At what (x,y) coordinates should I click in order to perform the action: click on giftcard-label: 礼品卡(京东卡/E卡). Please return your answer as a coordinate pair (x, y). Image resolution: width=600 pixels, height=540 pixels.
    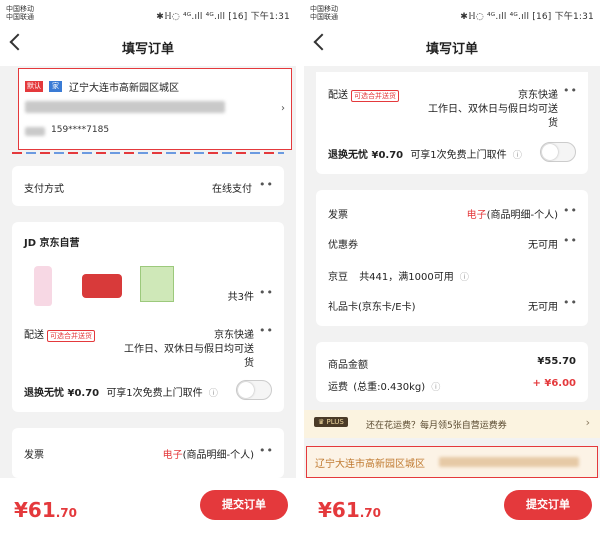
    Looking at the image, I should click on (372, 307).